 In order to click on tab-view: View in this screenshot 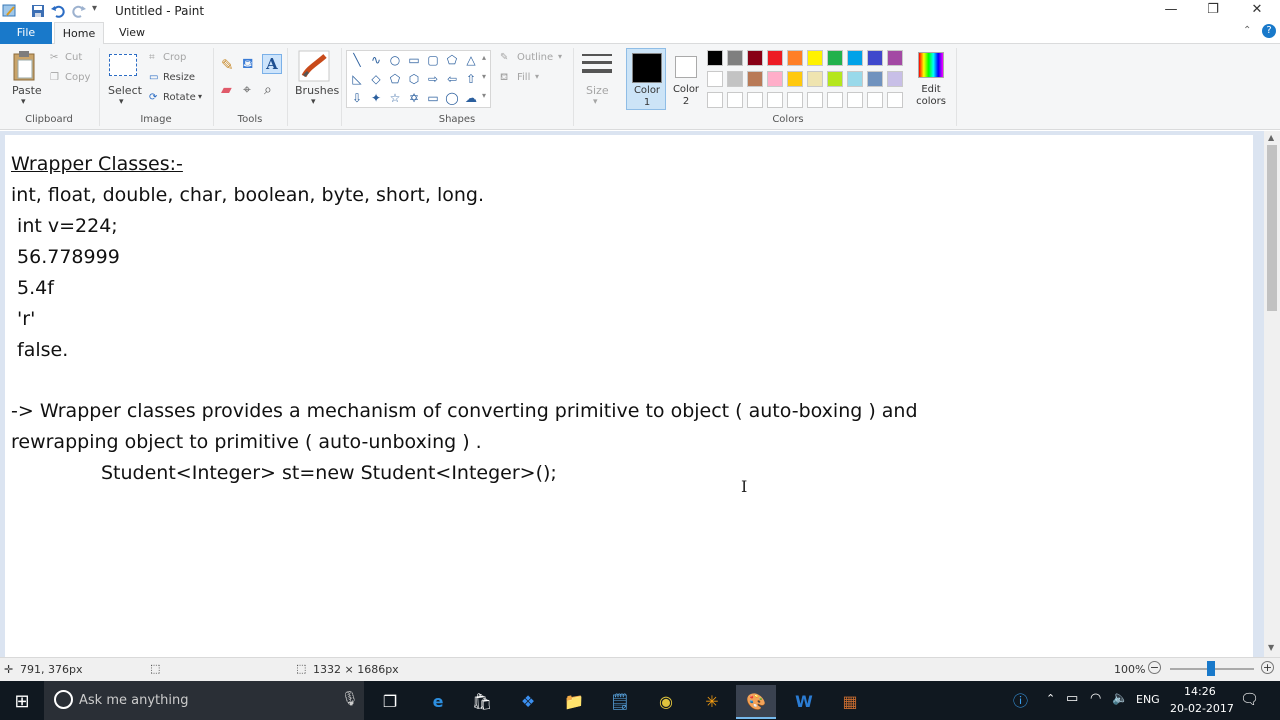, I will do `click(132, 33)`.